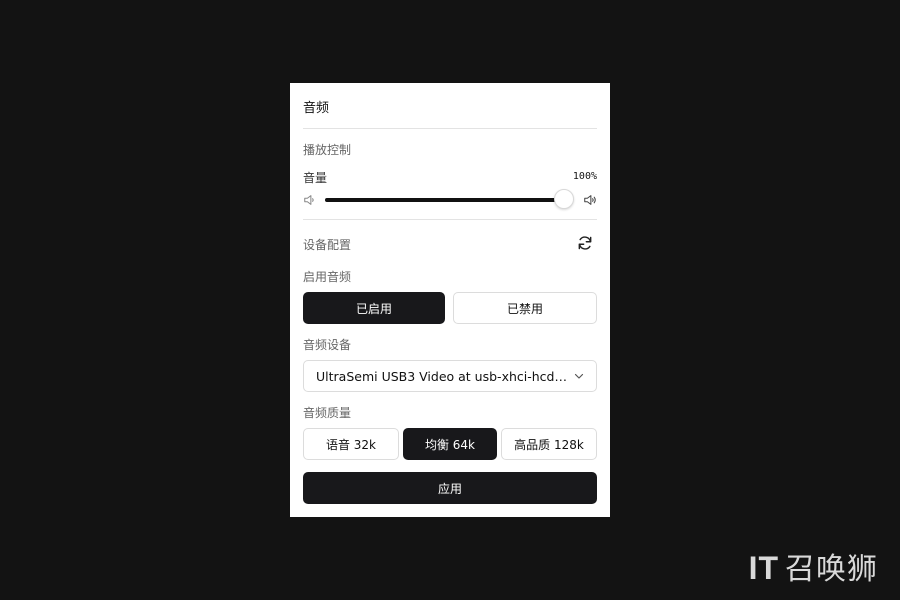 Image resolution: width=900 pixels, height=600 pixels. Describe the element at coordinates (549, 444) in the screenshot. I see `quality-option-high: 高品质 128k` at that location.